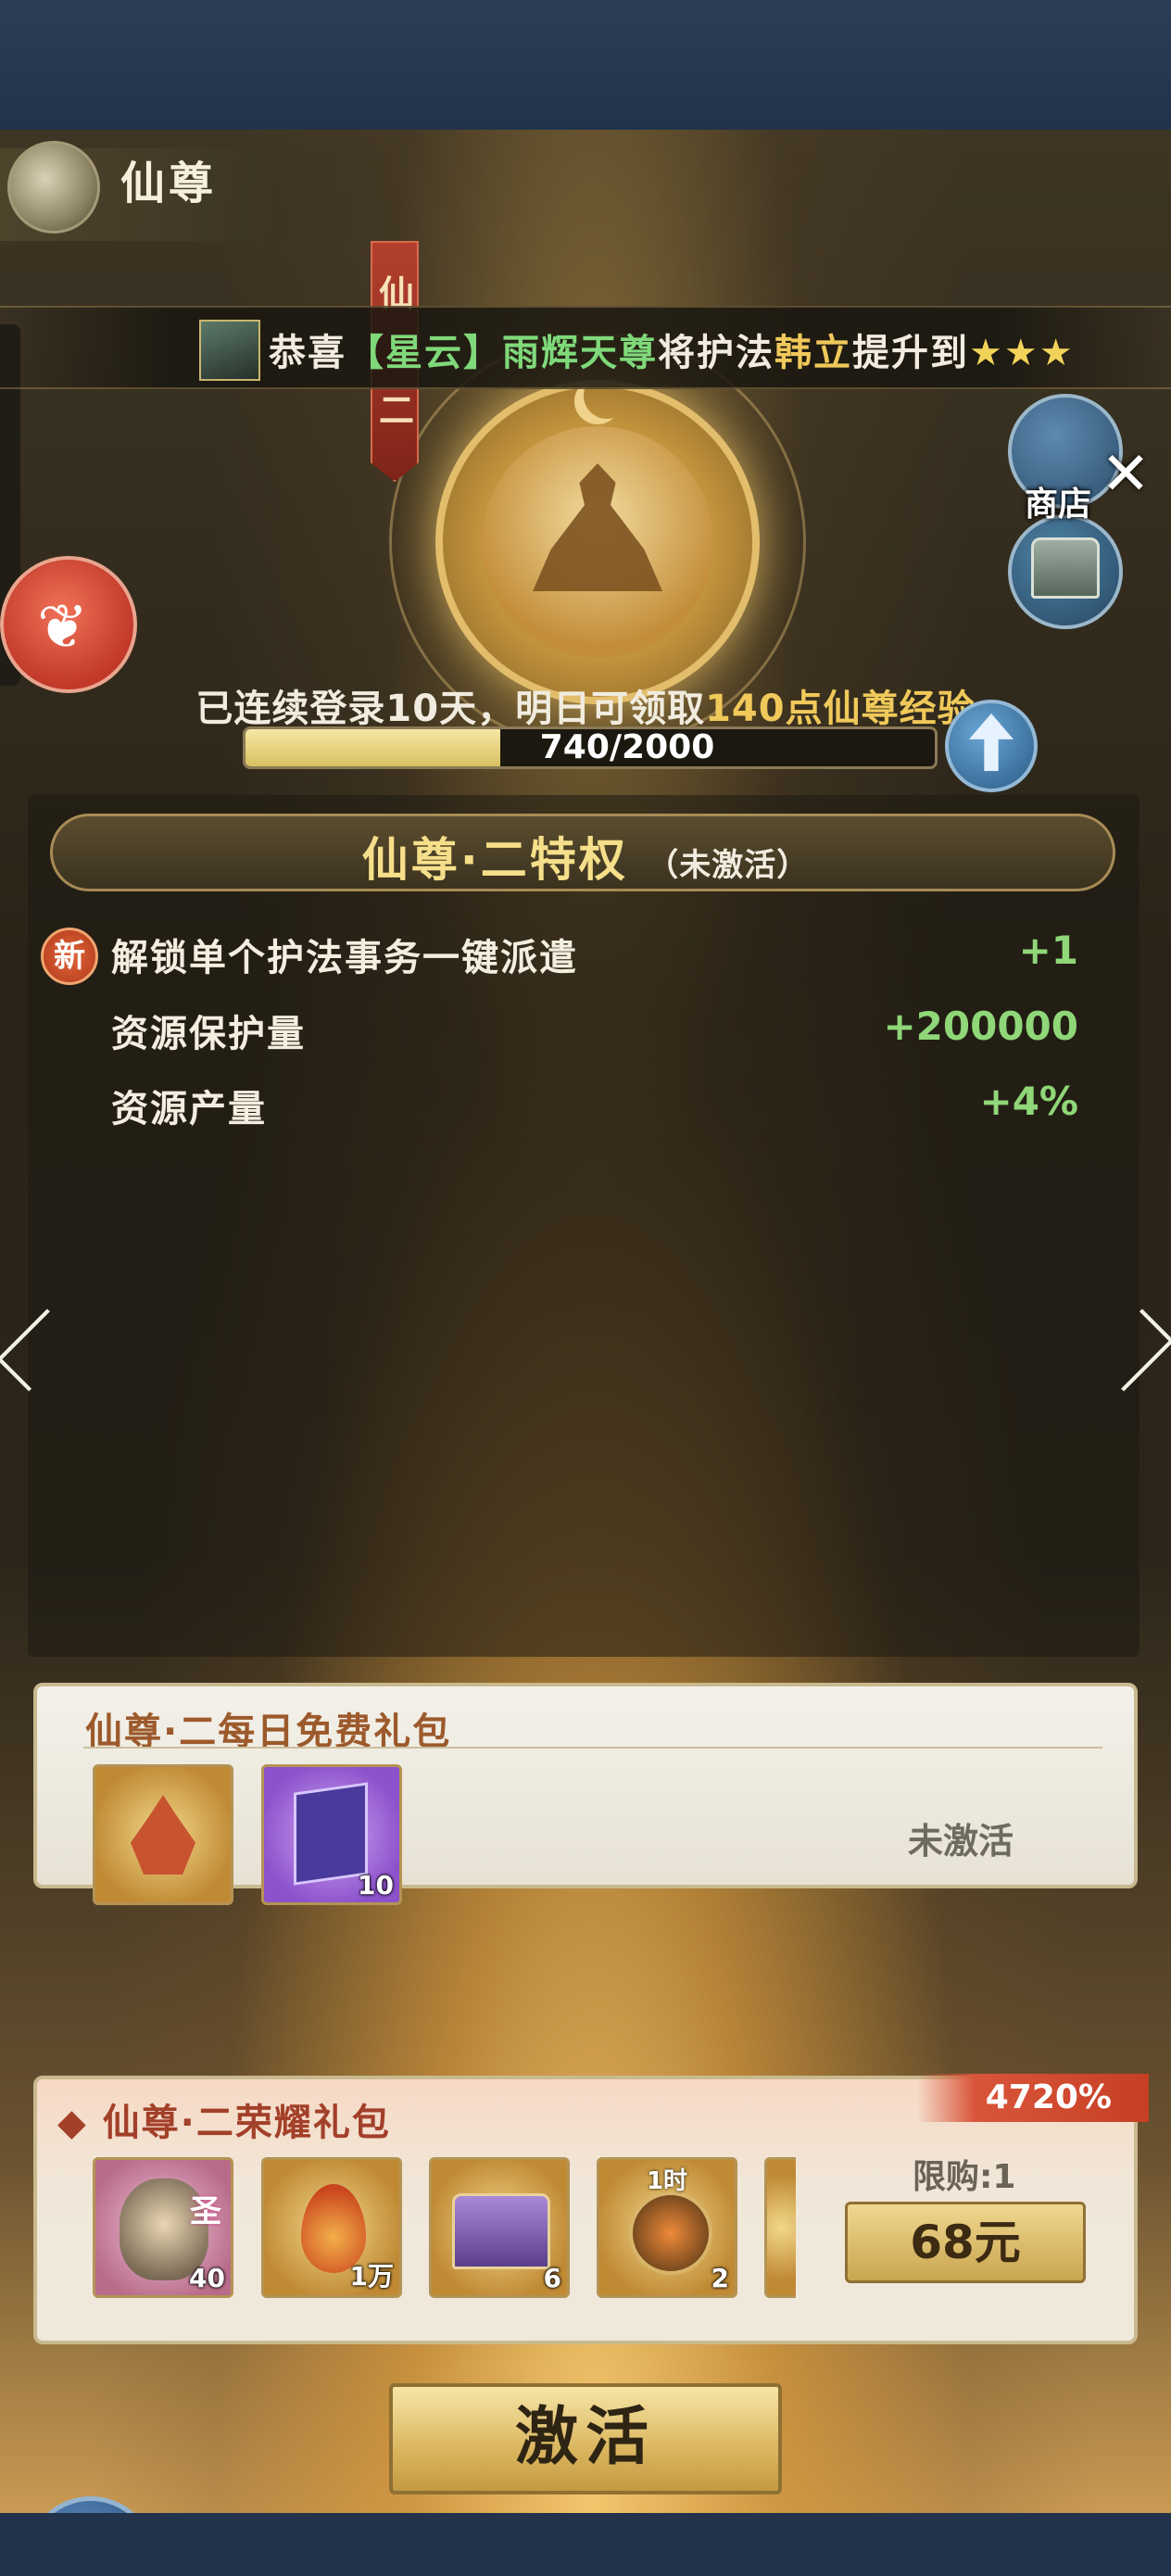 The image size is (1171, 2576). Describe the element at coordinates (163, 2227) in the screenshot. I see `reward-item: 圣 40` at that location.